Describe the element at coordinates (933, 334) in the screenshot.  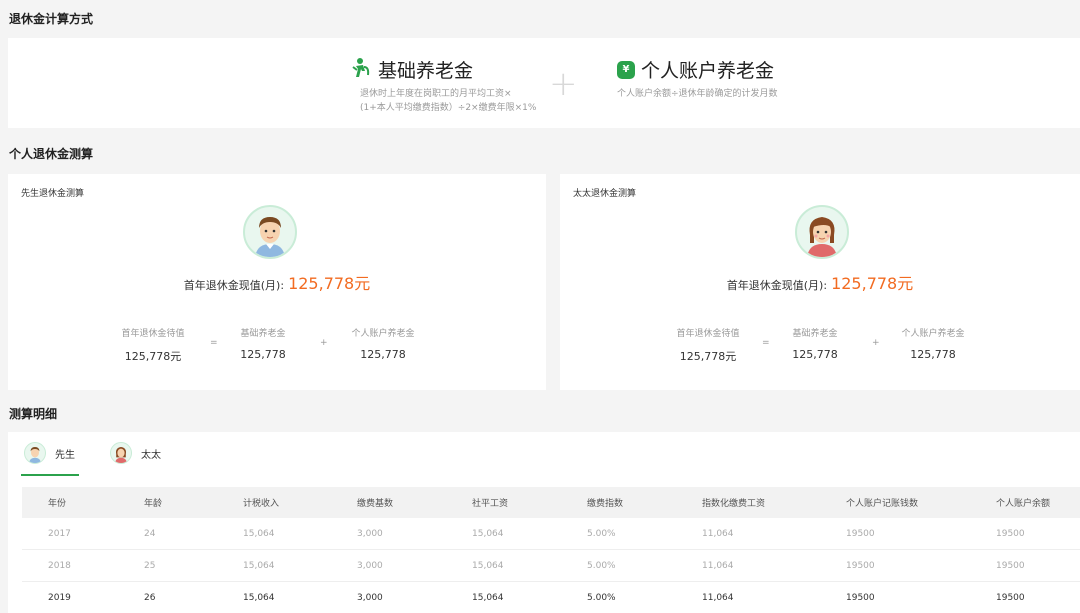
I see `wife-personal-label: 个人账户养老金` at that location.